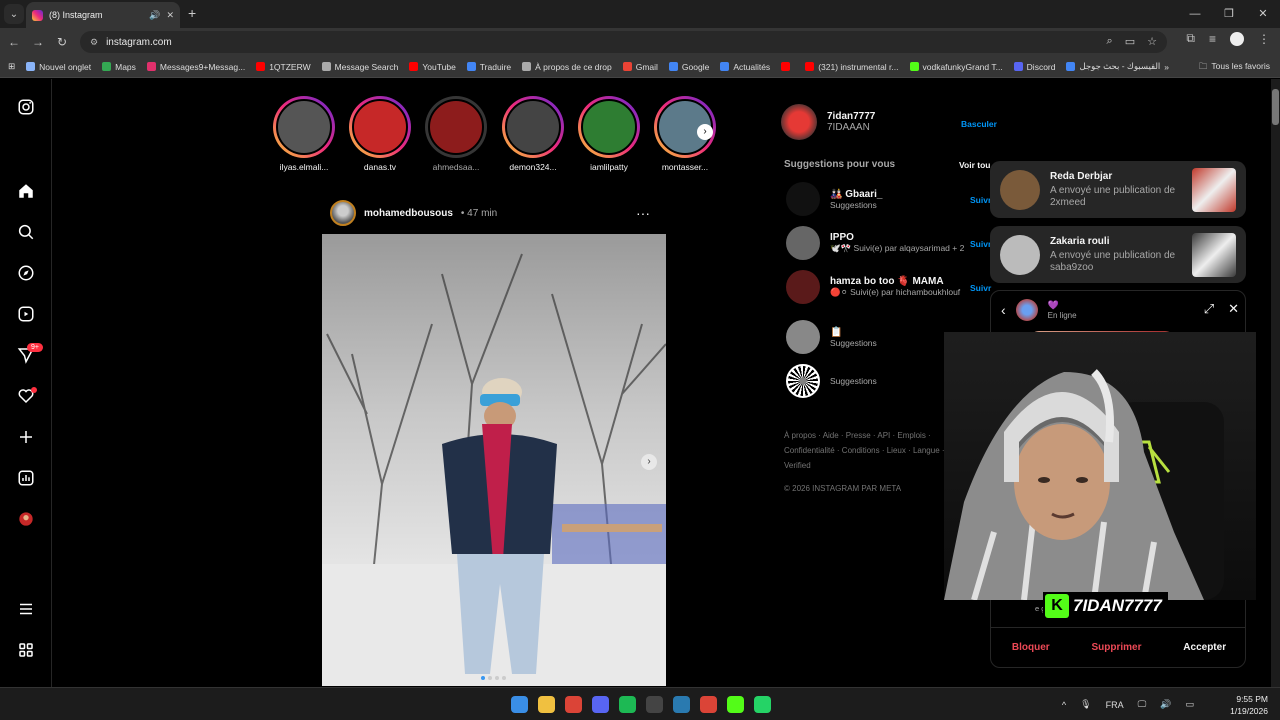 This screenshot has height=720, width=1280. Describe the element at coordinates (192, 13) in the screenshot. I see `new-tab-button: +` at that location.